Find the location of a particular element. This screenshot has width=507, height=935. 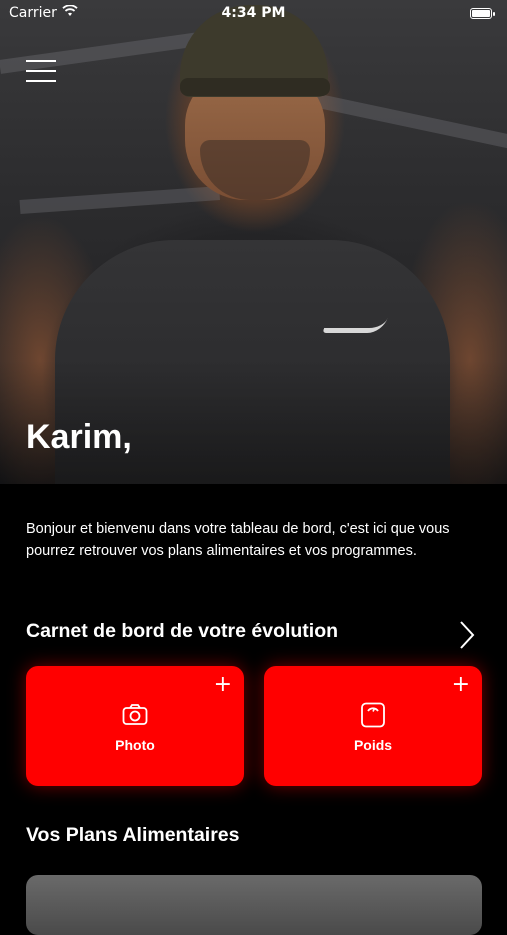

meal-plans-section-title: Vos Plans Alimentaires is located at coordinates (133, 835).